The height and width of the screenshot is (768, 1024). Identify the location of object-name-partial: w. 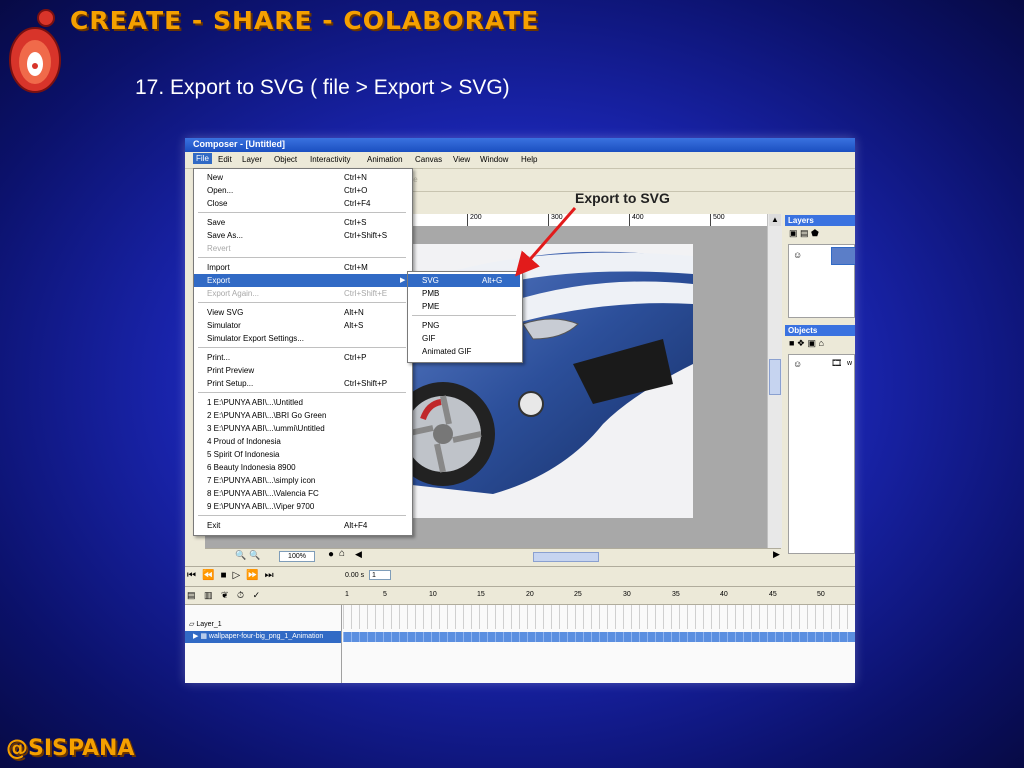
(850, 363).